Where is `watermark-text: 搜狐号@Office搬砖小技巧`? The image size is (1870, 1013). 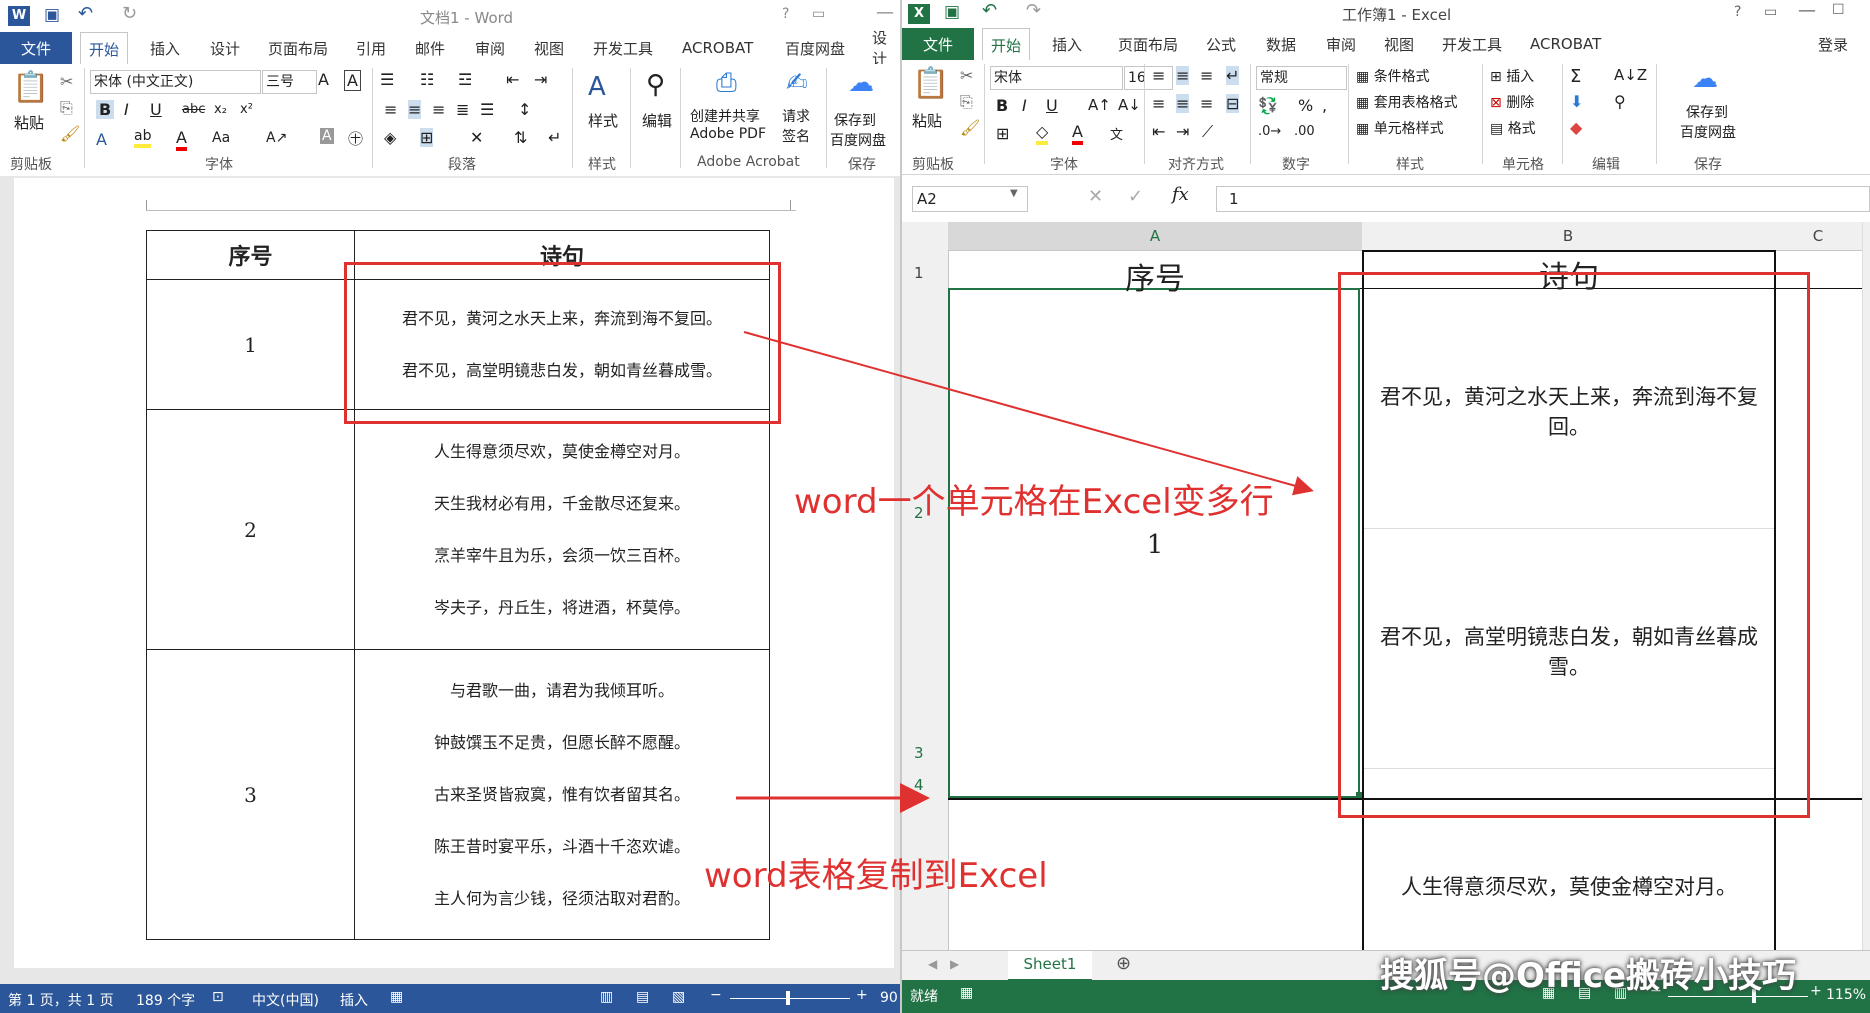
watermark-text: 搜狐号@Office搬砖小技巧 is located at coordinates (1588, 976).